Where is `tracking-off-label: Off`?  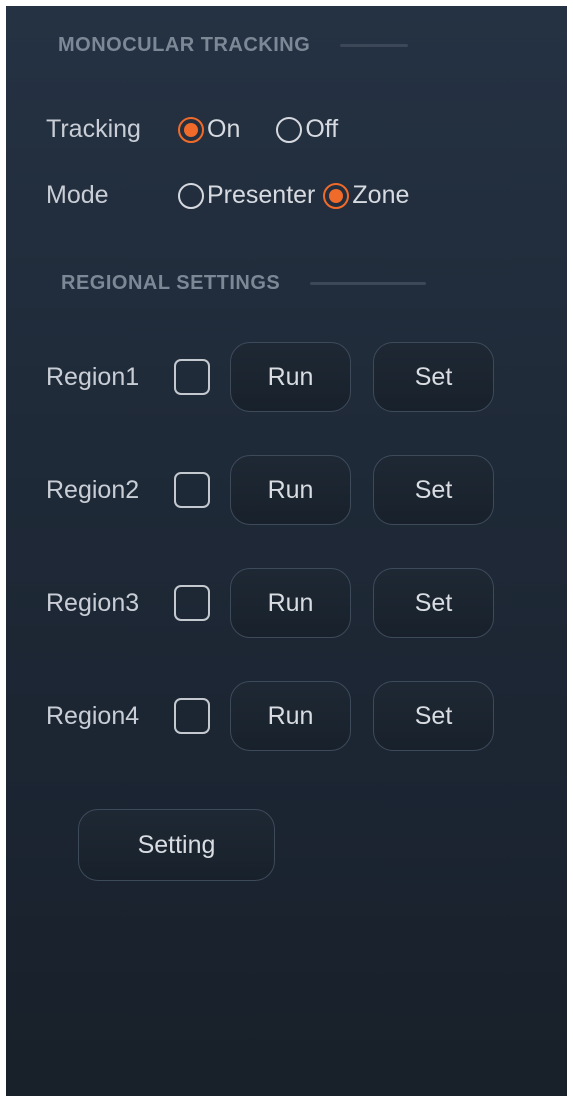 tracking-off-label: Off is located at coordinates (322, 129).